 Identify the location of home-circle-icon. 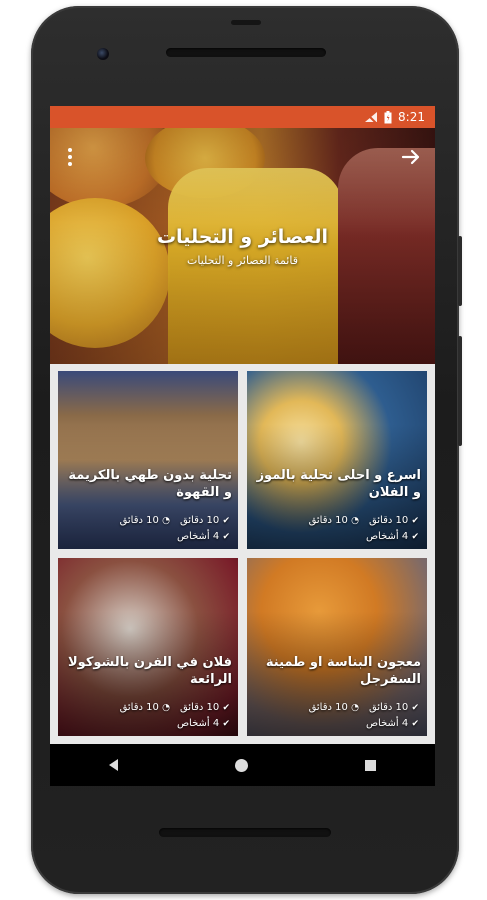
(241, 765).